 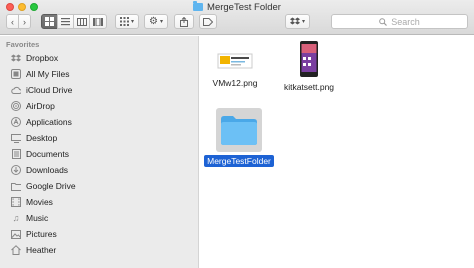 What do you see at coordinates (99, 106) in the screenshot?
I see `sidebar-item-airdrop: AirDrop` at bounding box center [99, 106].